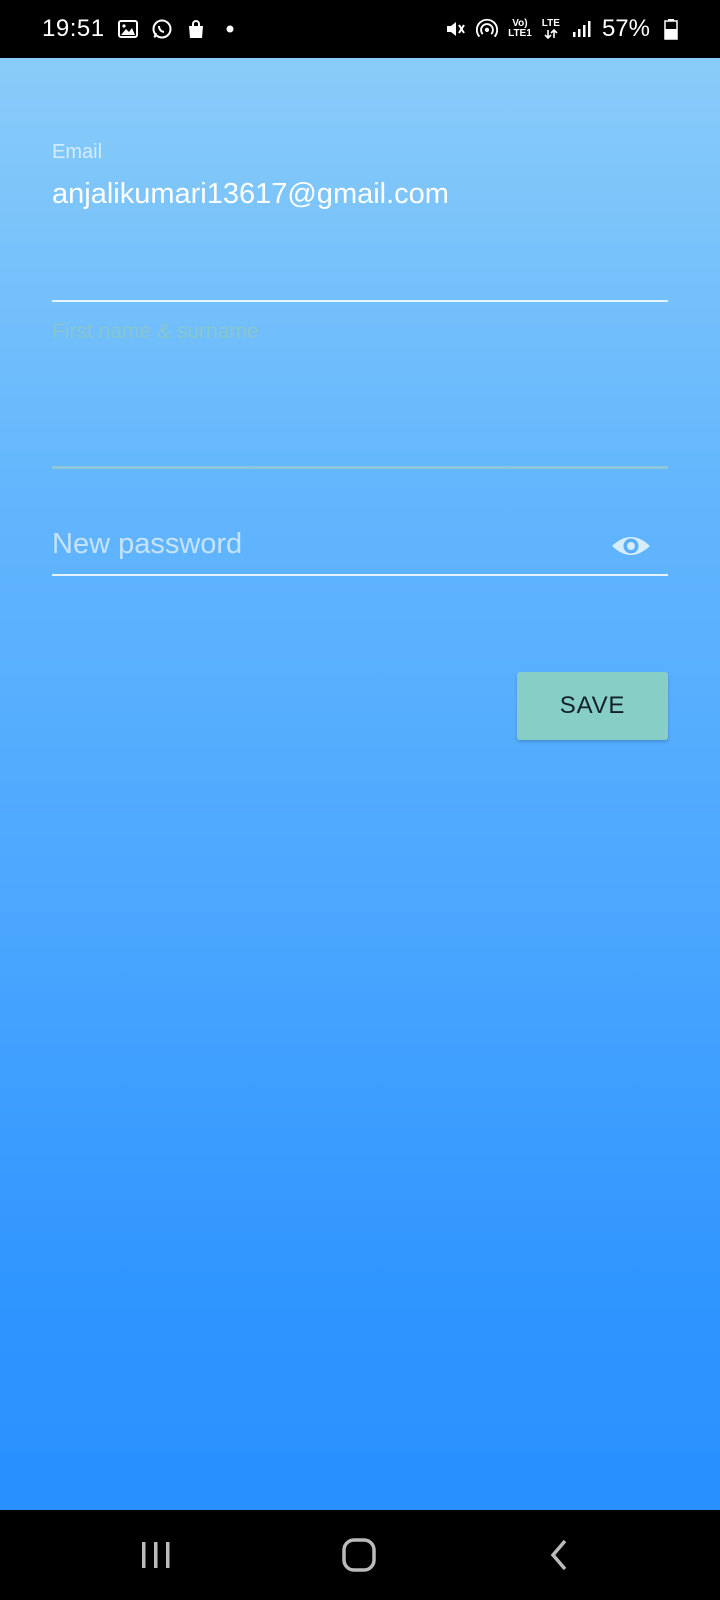  What do you see at coordinates (128, 29) in the screenshot?
I see `gallery-icon` at bounding box center [128, 29].